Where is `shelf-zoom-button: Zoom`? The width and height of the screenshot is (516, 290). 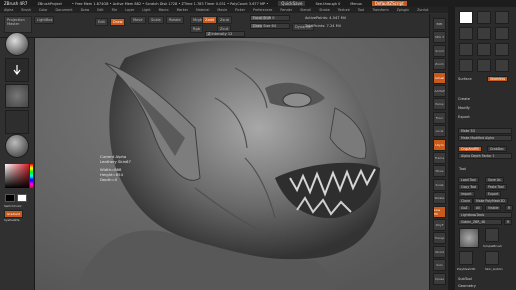
shelf-zoom-button: Zoom is located at coordinates (439, 64).